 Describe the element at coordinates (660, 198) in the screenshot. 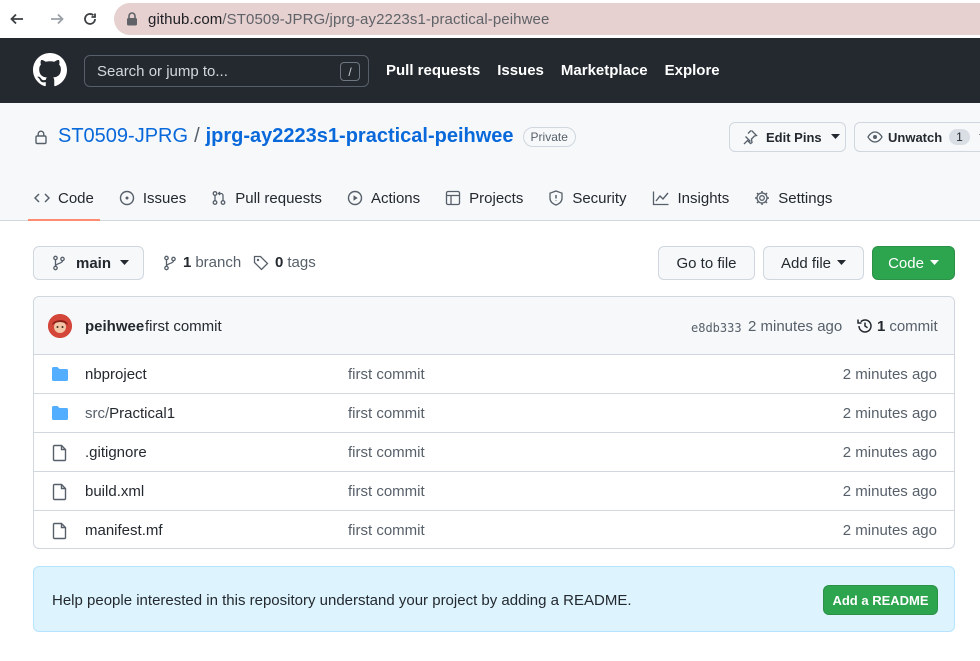

I see `graph-icon` at that location.